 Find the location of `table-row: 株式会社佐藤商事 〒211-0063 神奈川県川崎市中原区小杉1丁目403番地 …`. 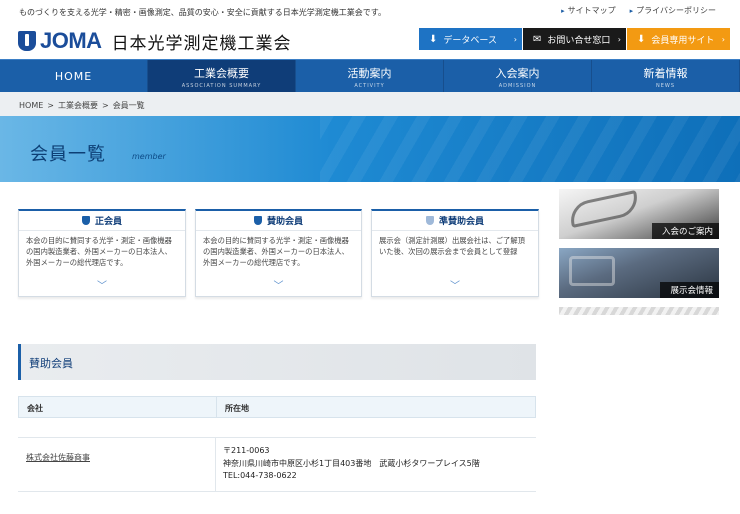

table-row: 株式会社佐藤商事 〒211-0063 神奈川県川崎市中原区小杉1丁目403番地 … is located at coordinates (277, 465).